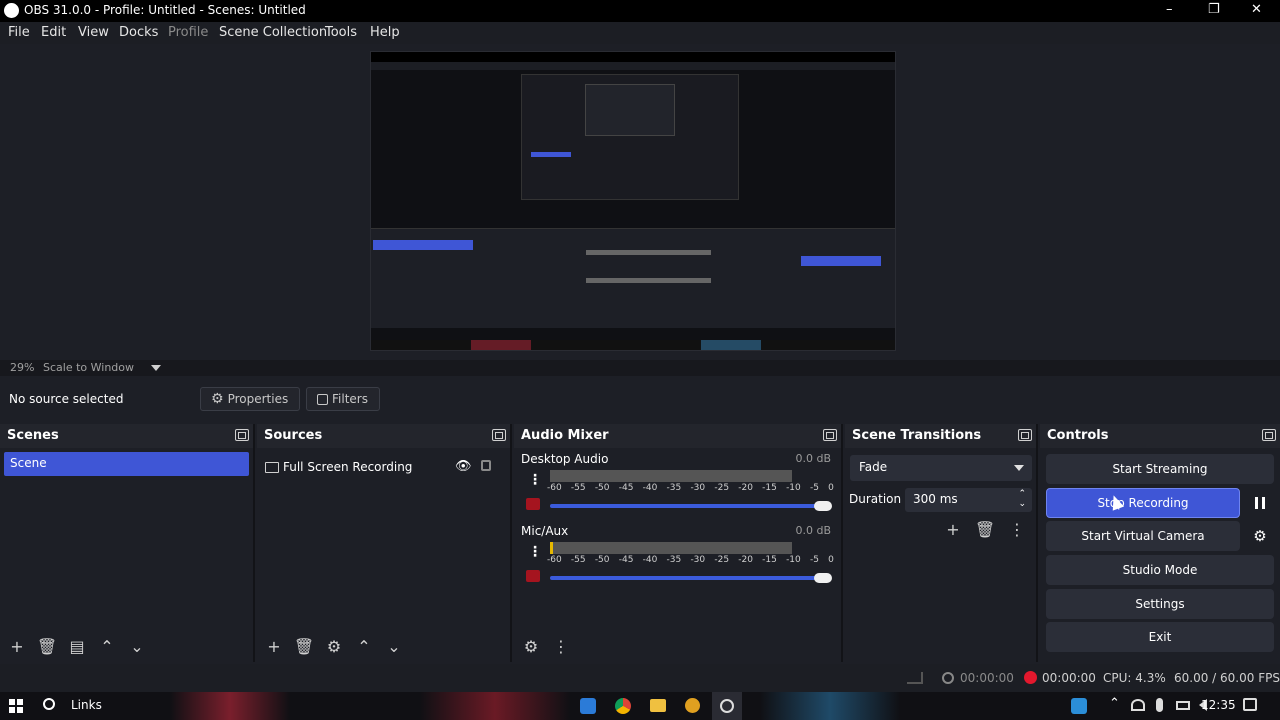 The height and width of the screenshot is (720, 1280). What do you see at coordinates (841, 261) in the screenshot?
I see `nested-record-highlight` at bounding box center [841, 261].